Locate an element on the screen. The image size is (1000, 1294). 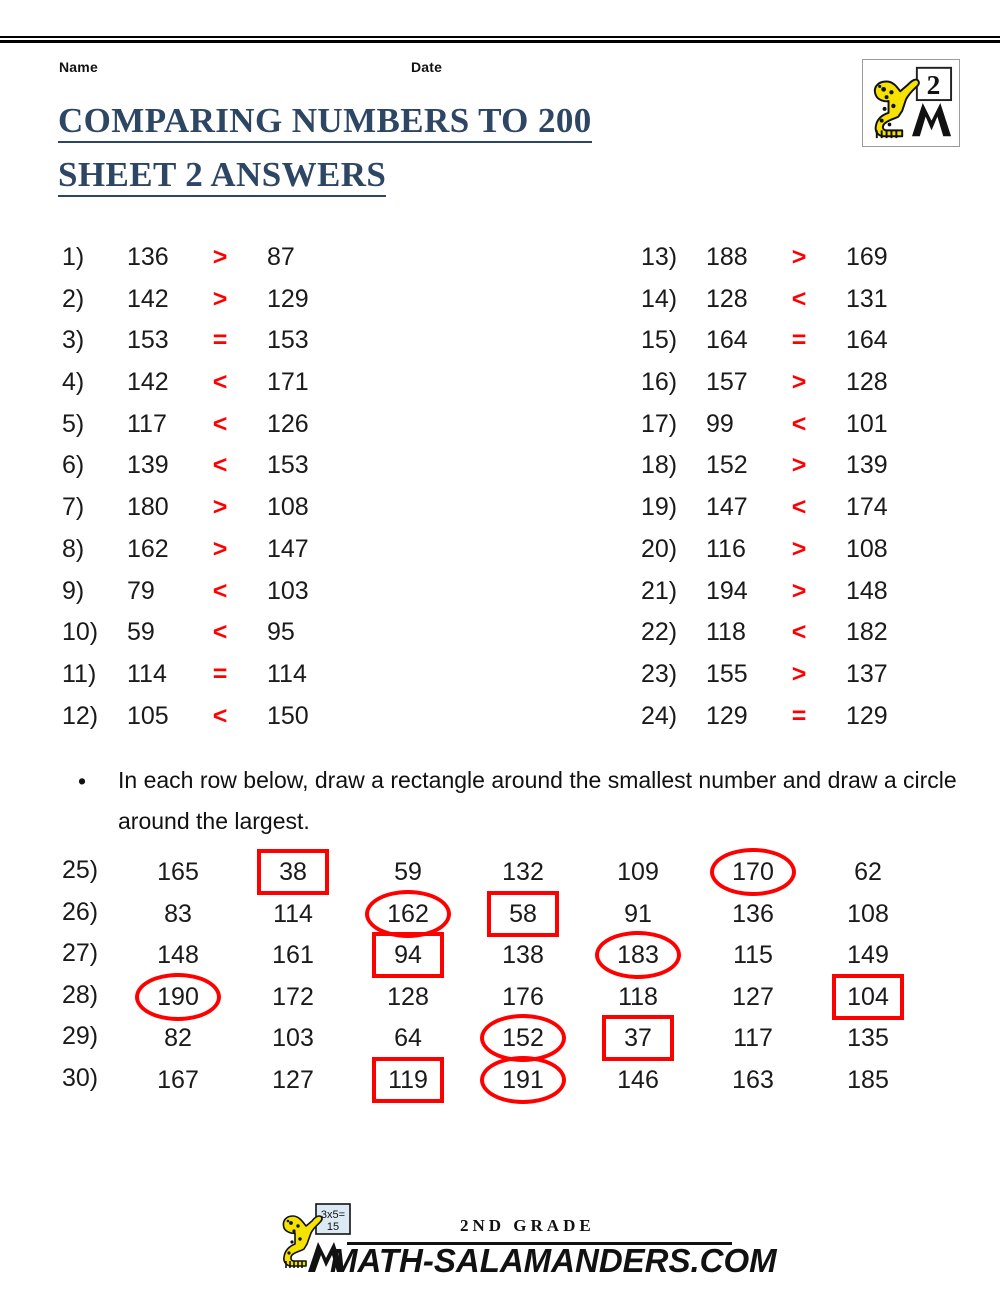
comparison-left-operand: 194 is located at coordinates (727, 590).